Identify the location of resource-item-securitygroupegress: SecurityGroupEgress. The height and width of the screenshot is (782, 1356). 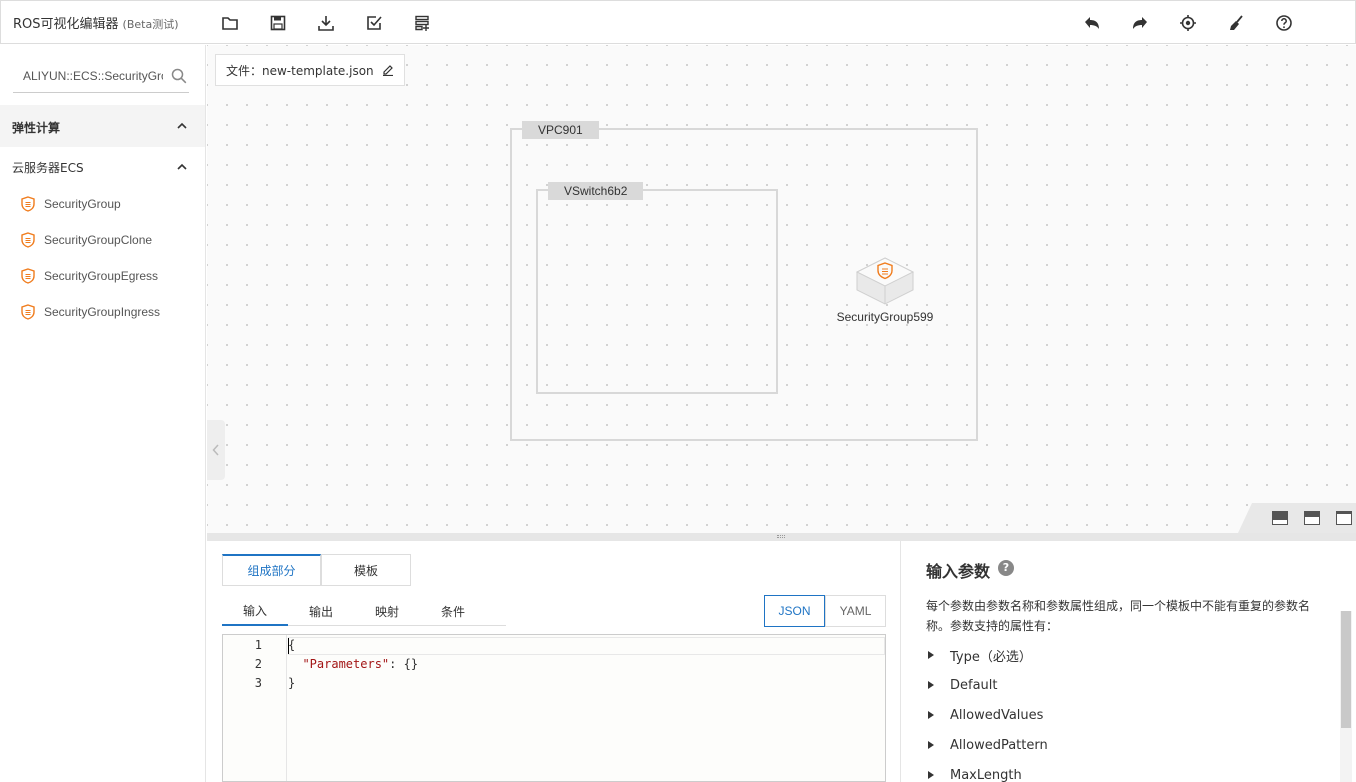
(89, 276).